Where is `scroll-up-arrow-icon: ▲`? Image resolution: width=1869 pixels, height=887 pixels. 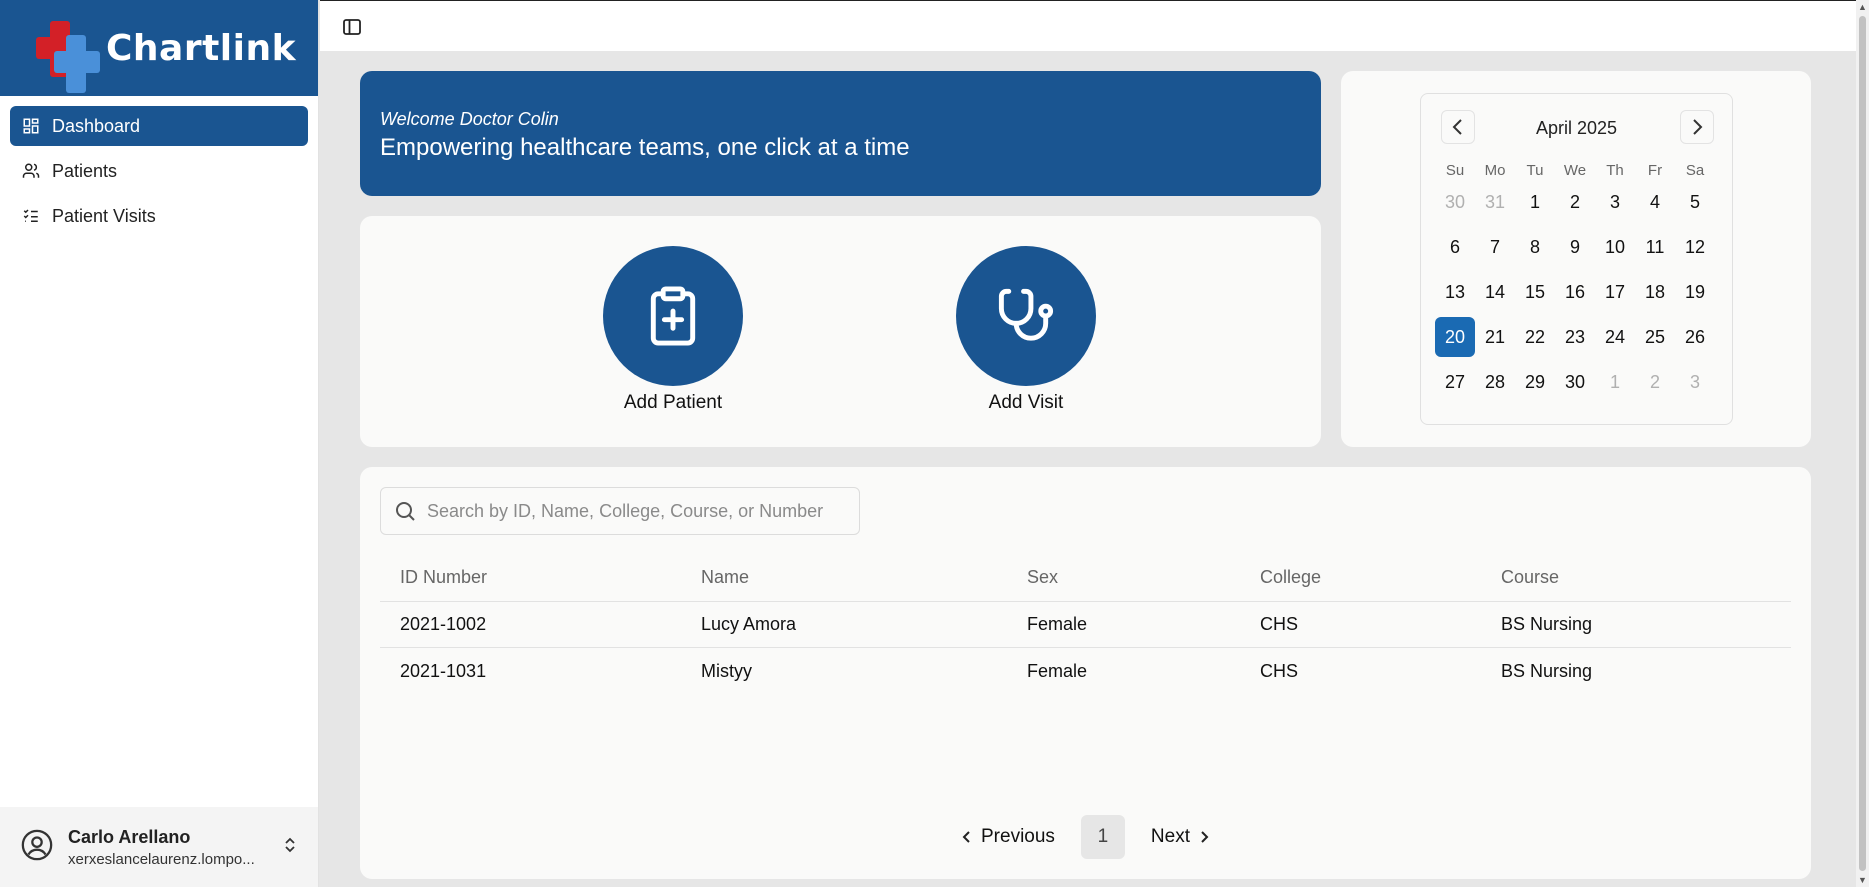 scroll-up-arrow-icon: ▲ is located at coordinates (1862, 7).